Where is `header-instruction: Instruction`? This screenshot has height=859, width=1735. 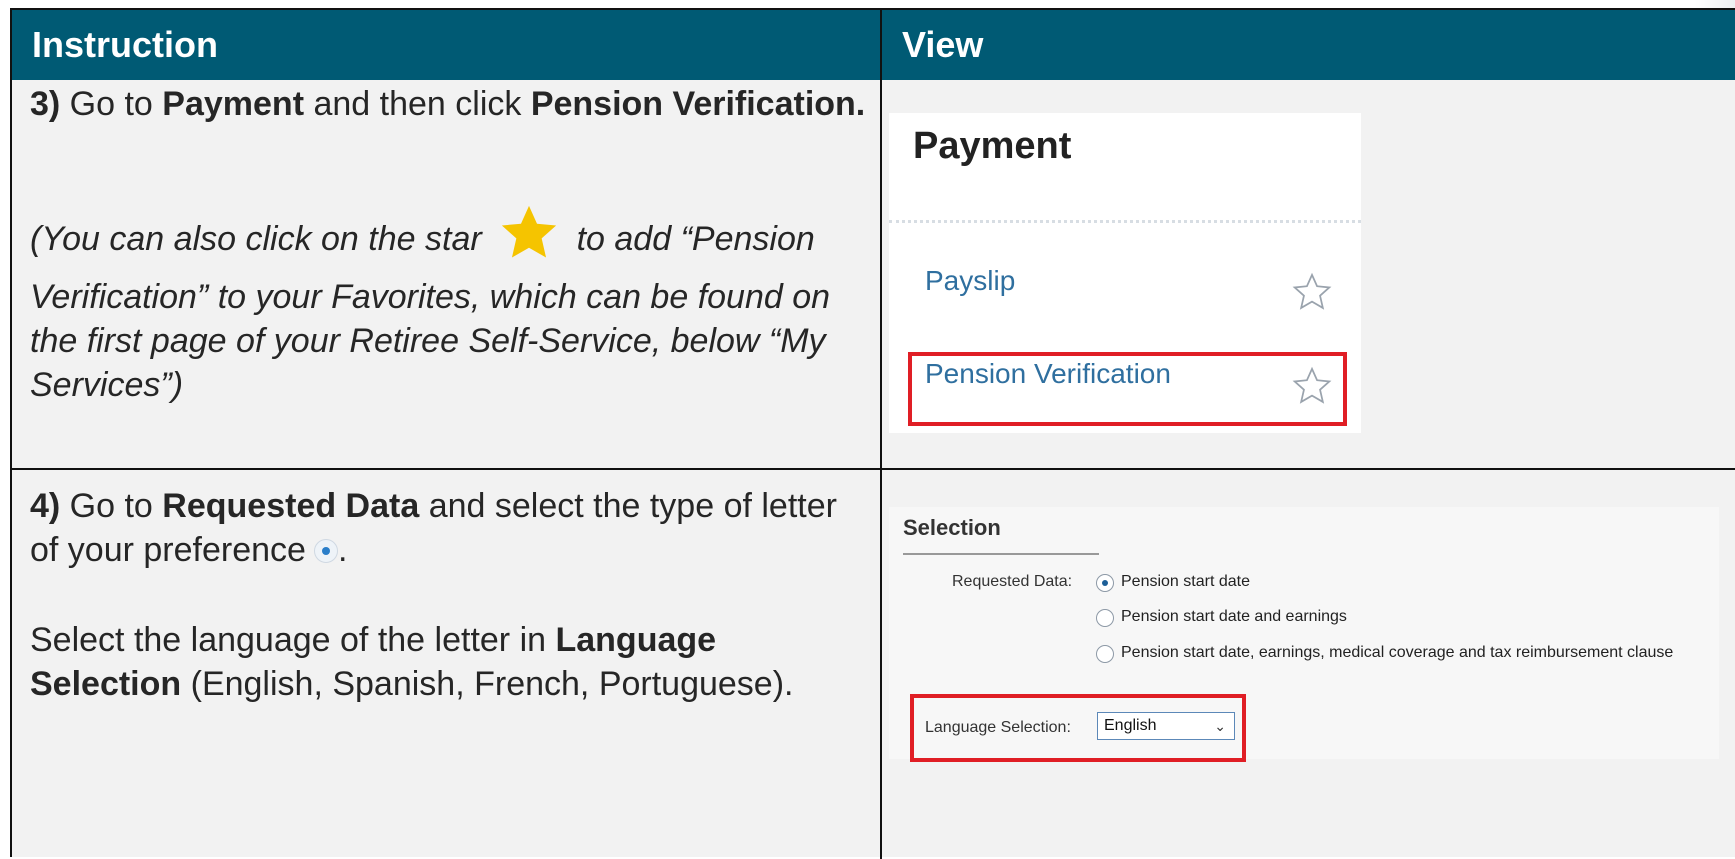 header-instruction: Instruction is located at coordinates (446, 45).